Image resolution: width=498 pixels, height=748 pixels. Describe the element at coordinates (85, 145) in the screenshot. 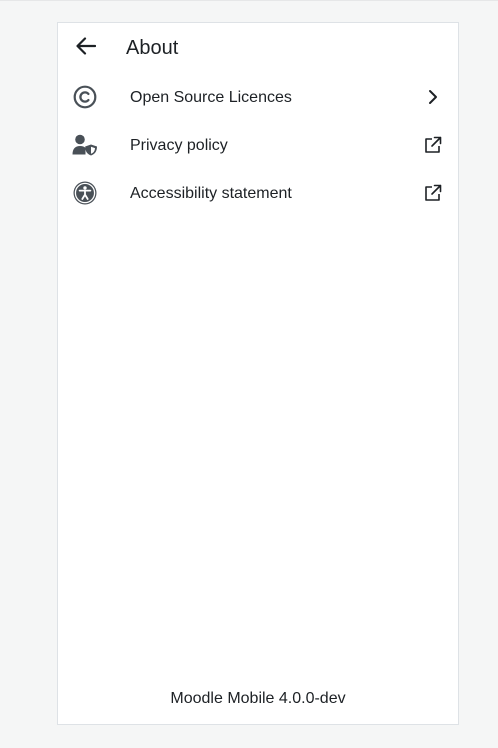

I see `user-shield-icon` at that location.